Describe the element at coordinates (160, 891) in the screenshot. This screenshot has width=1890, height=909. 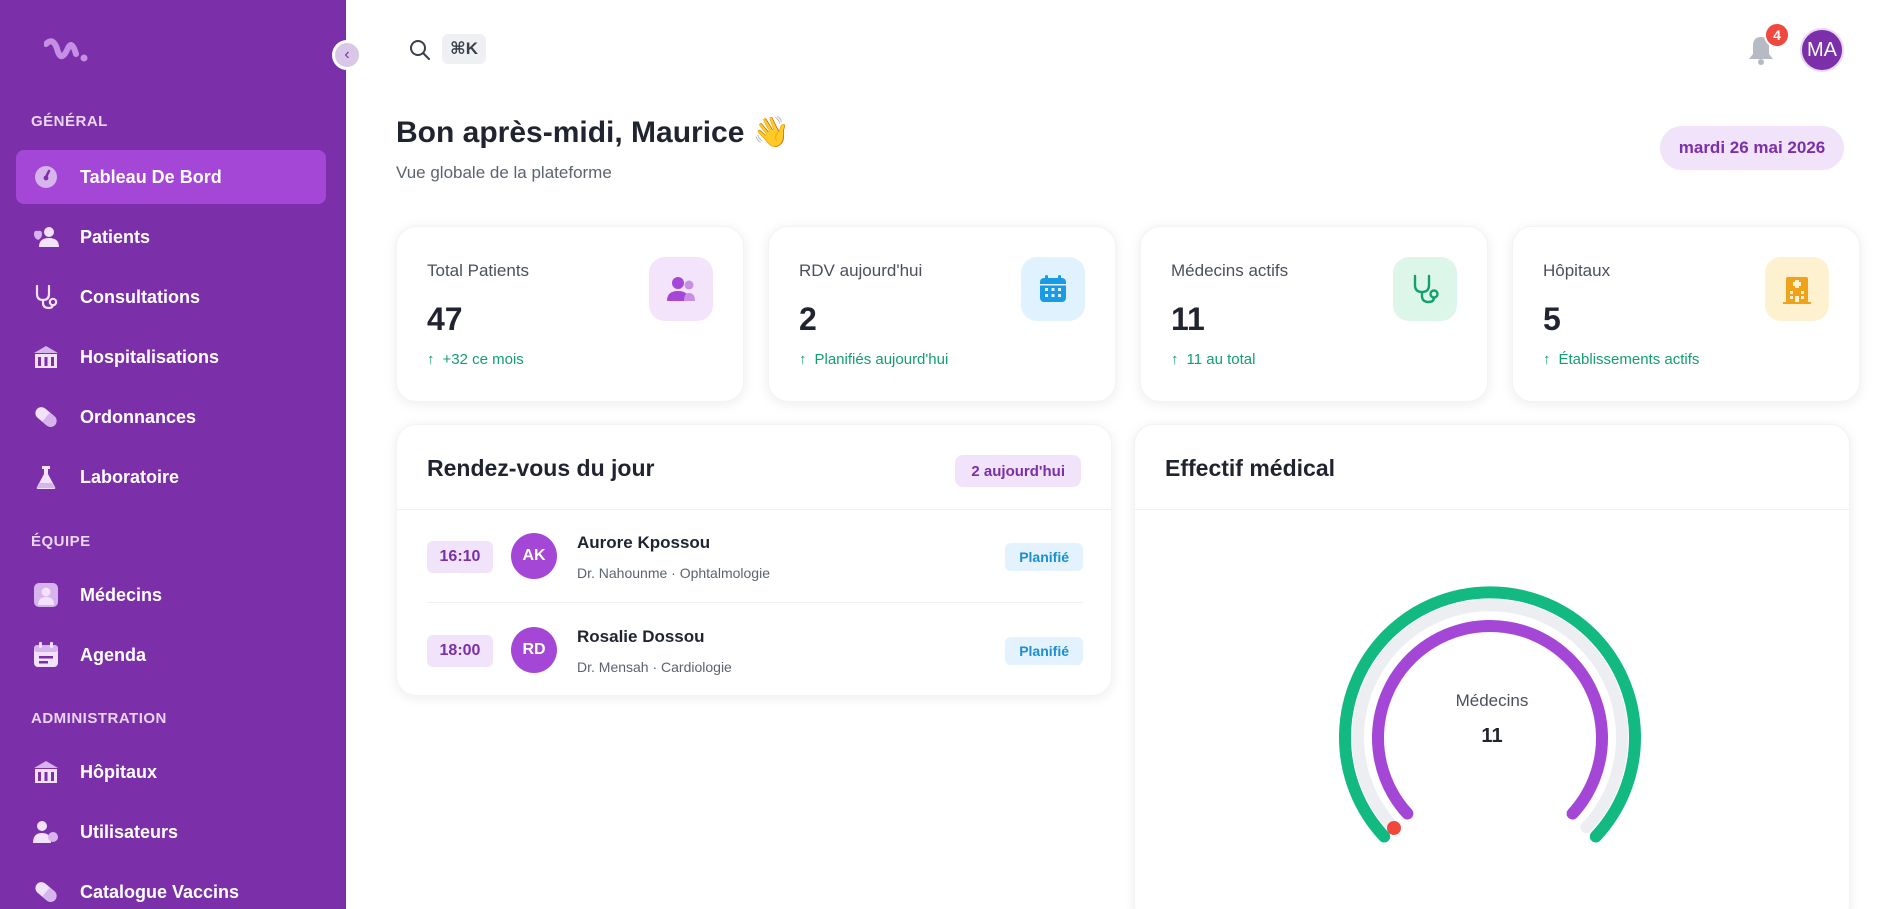
I see `sidebar-item-label: Catalogue Vaccins` at that location.